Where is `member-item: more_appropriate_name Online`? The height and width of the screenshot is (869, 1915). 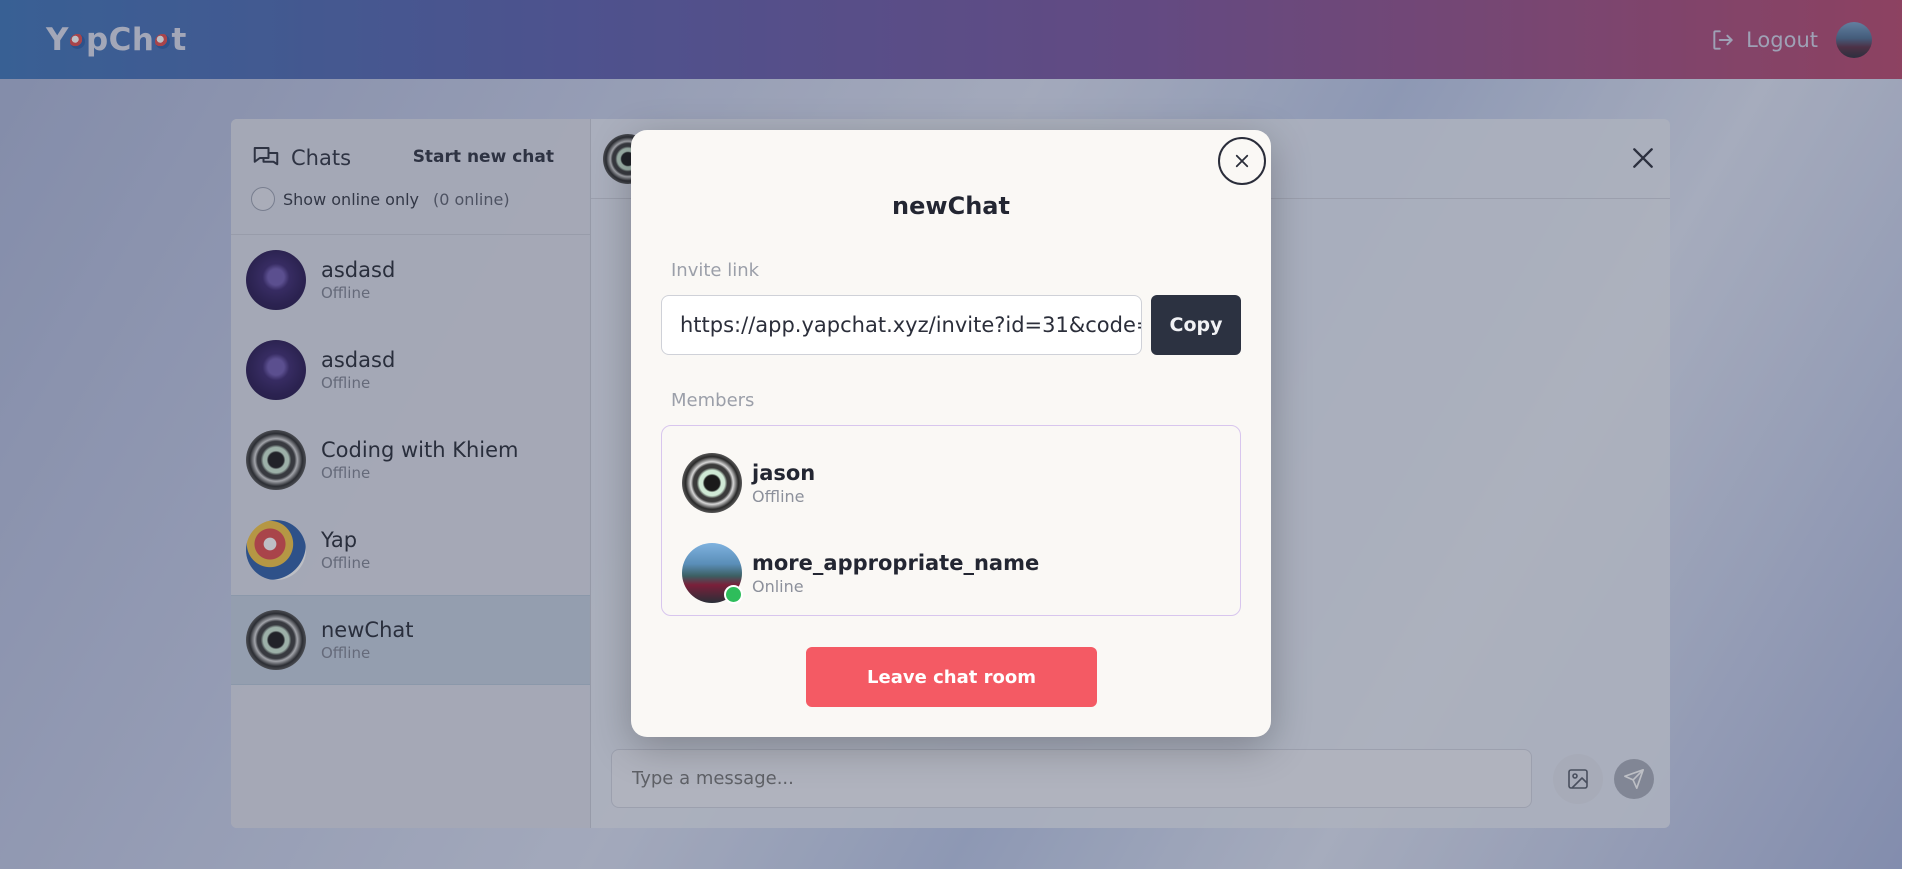
member-item: more_appropriate_name Online is located at coordinates (961, 573).